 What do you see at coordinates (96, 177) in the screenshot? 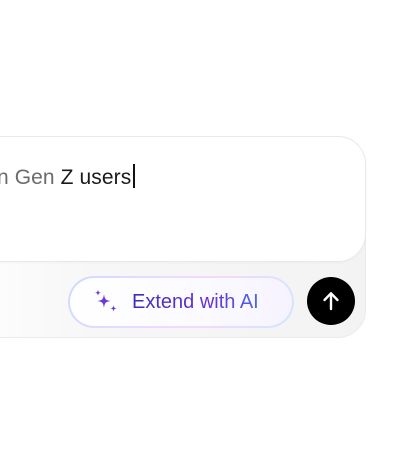
I see `prompt-text-strong: Z users` at bounding box center [96, 177].